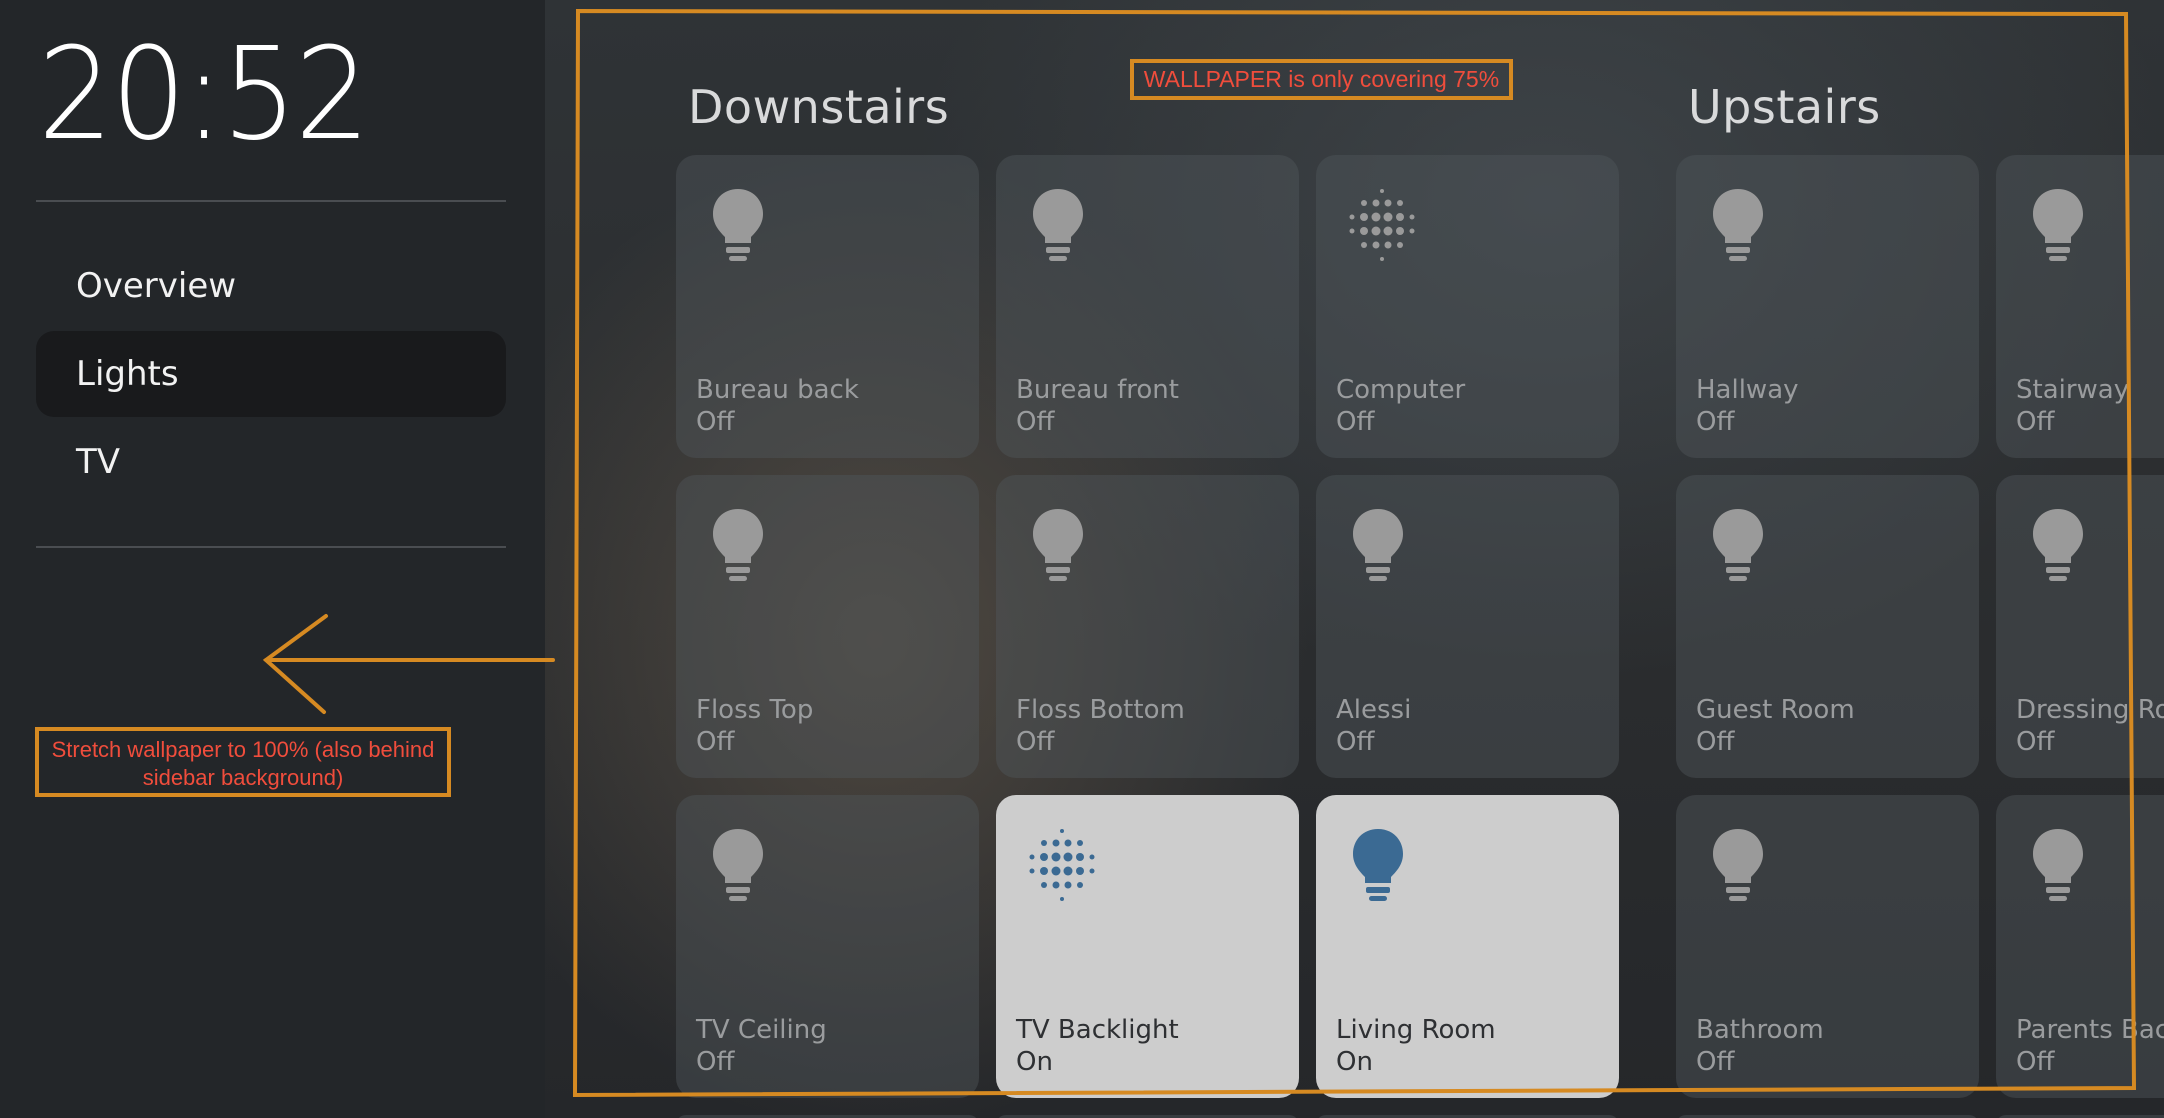 The image size is (2164, 1118). I want to click on light-tile-computer: Computer Off, so click(1467, 306).